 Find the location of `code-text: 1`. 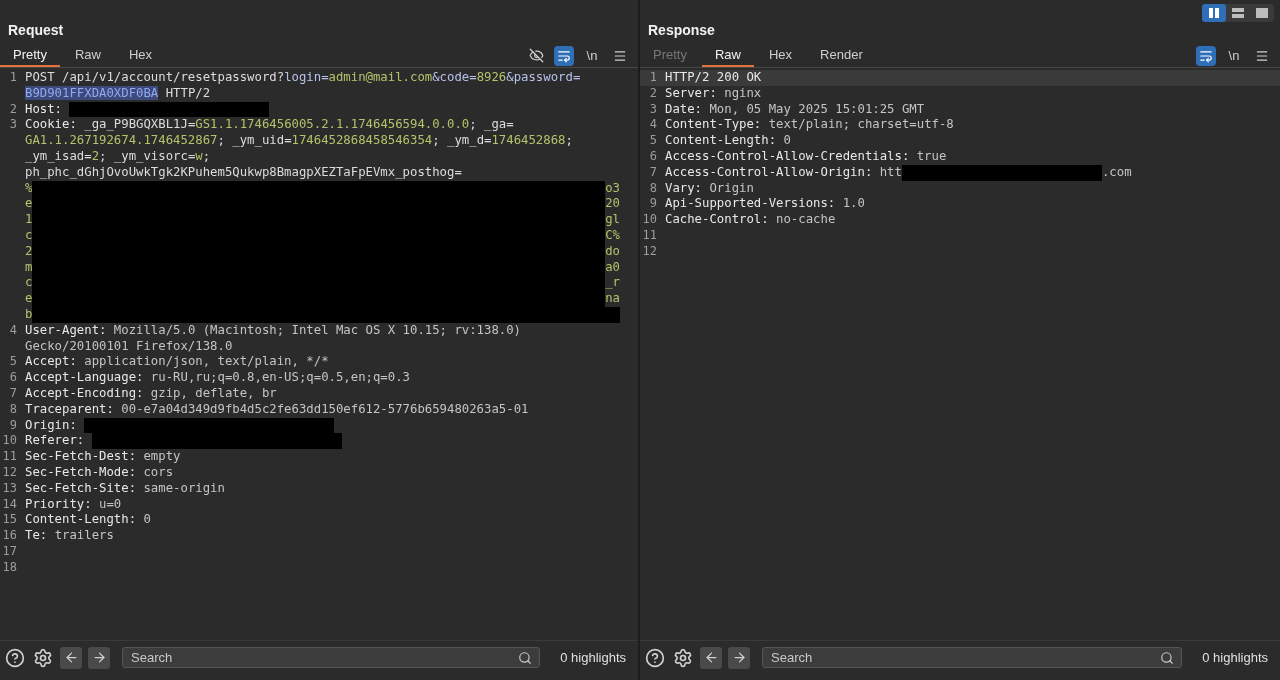

code-text: 1 is located at coordinates (29, 220).